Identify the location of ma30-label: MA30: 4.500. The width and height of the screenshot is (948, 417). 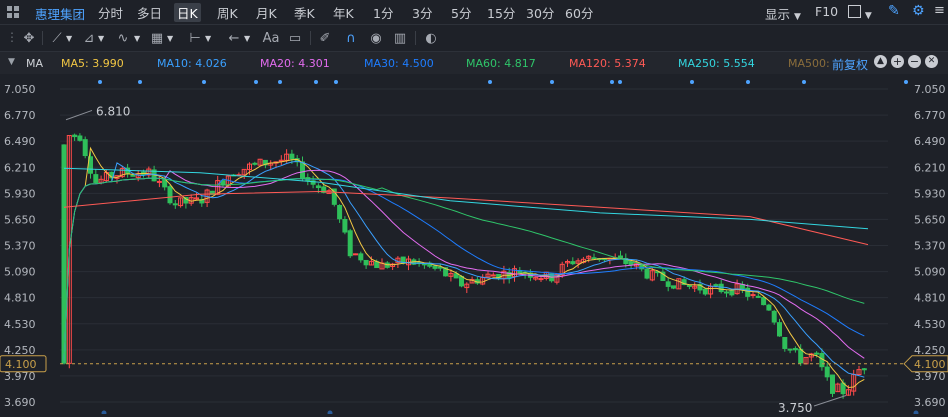
(399, 63).